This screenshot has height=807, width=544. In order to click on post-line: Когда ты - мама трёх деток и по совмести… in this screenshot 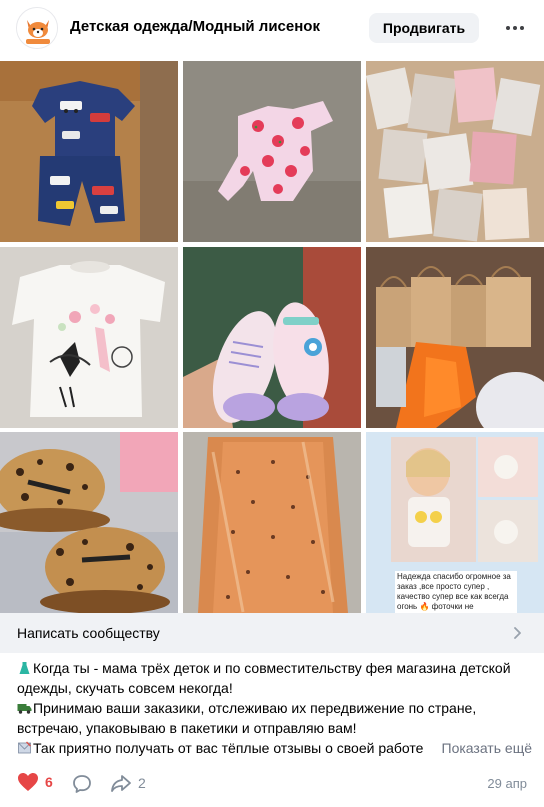, I will do `click(274, 668)`.